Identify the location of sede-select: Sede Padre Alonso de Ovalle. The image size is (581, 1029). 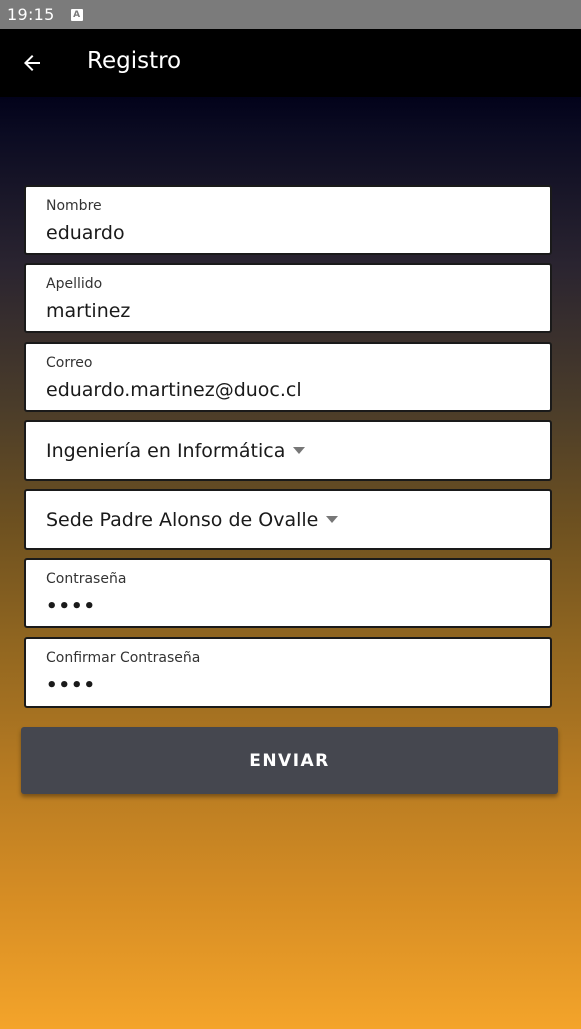
(288, 519).